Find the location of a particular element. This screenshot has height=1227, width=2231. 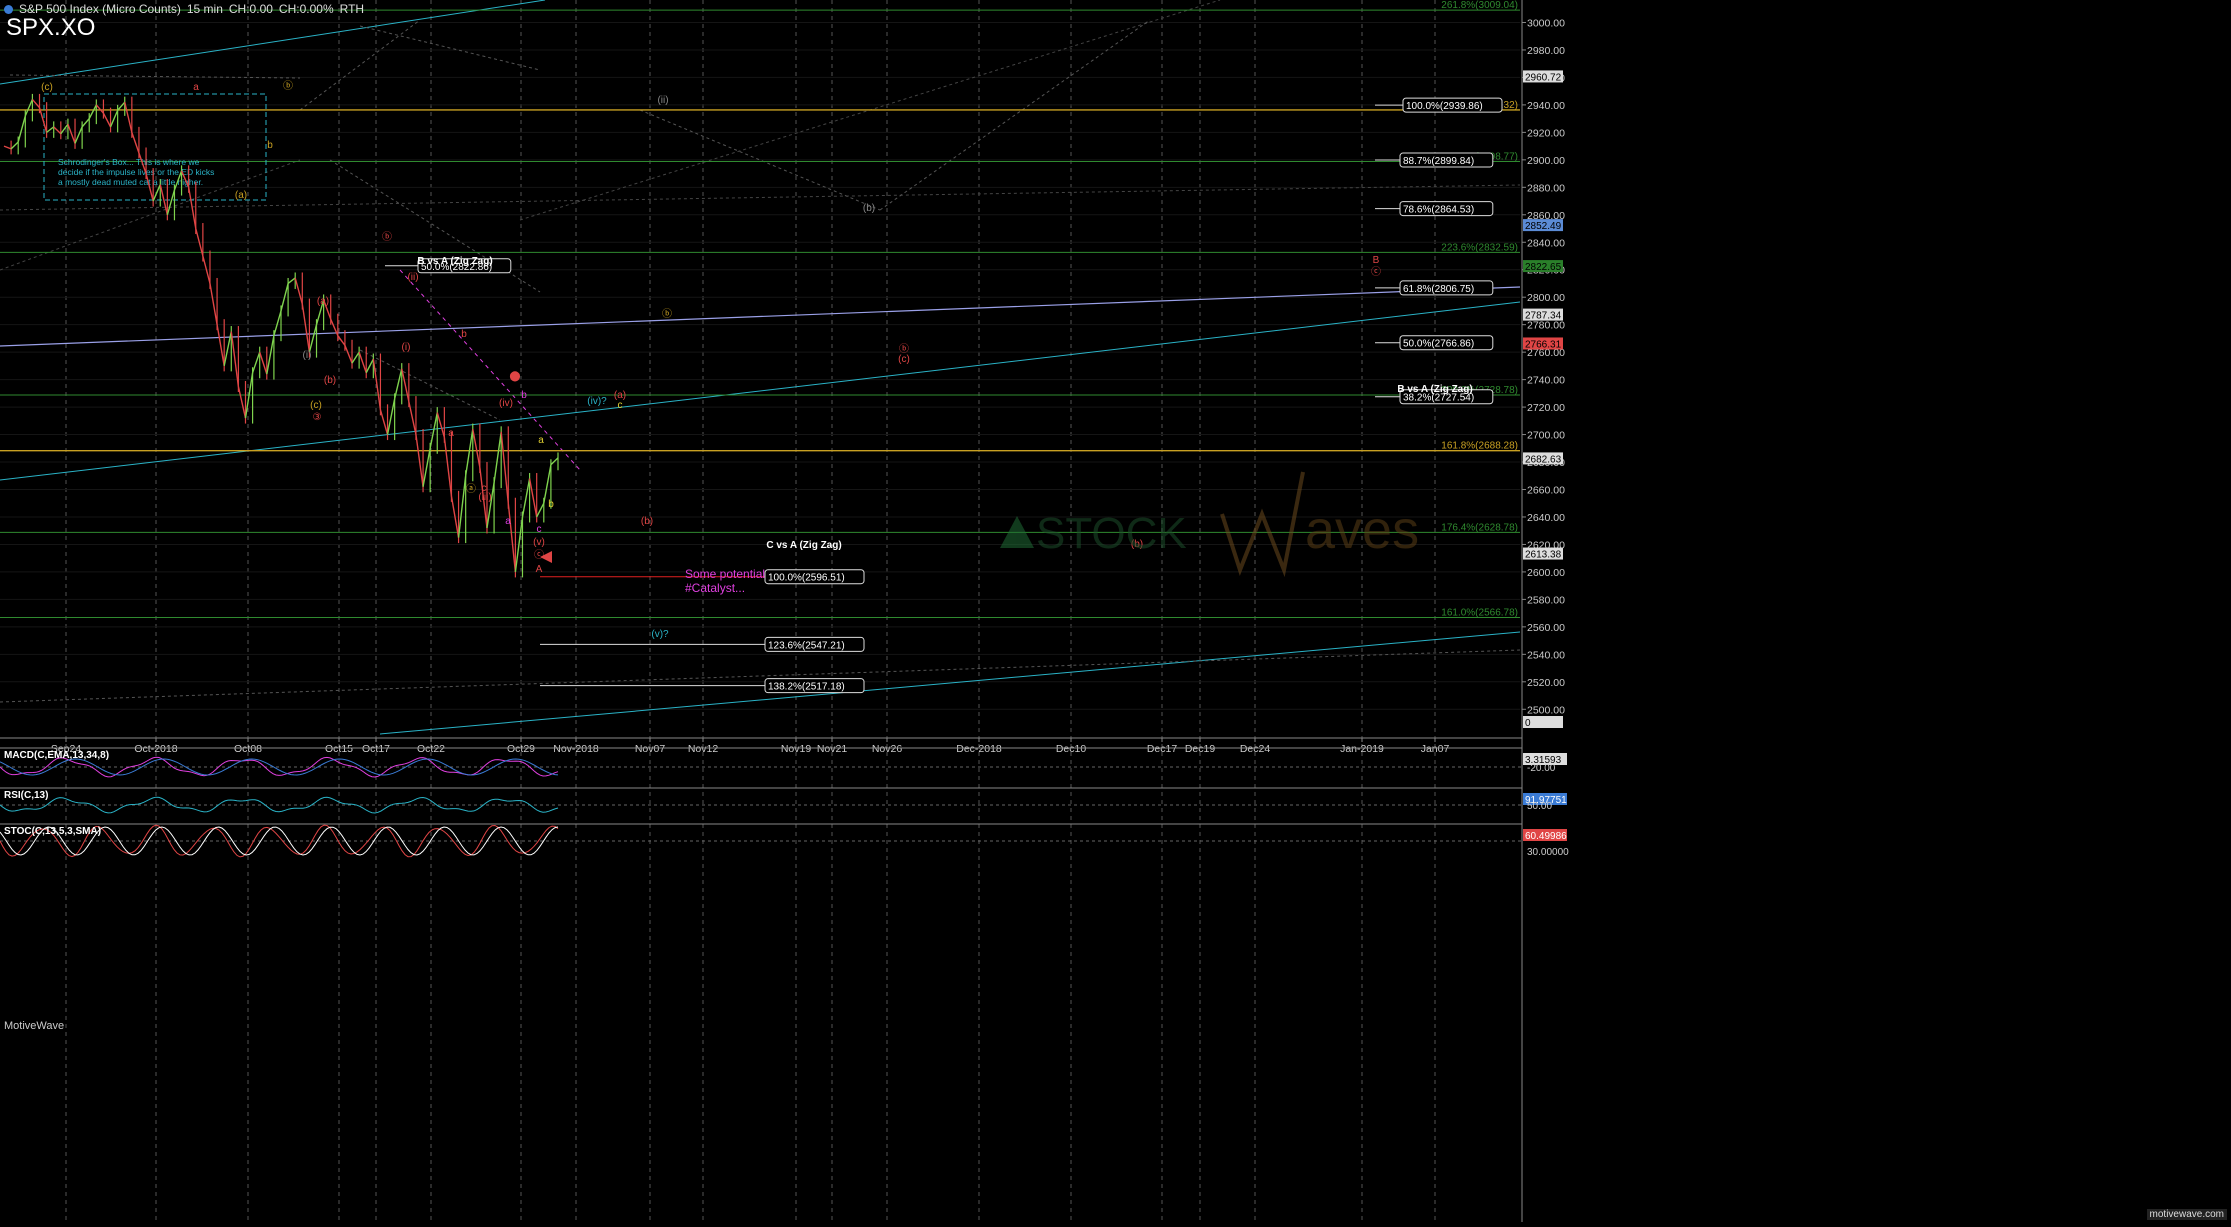

wave-label: (a) is located at coordinates (241, 195).